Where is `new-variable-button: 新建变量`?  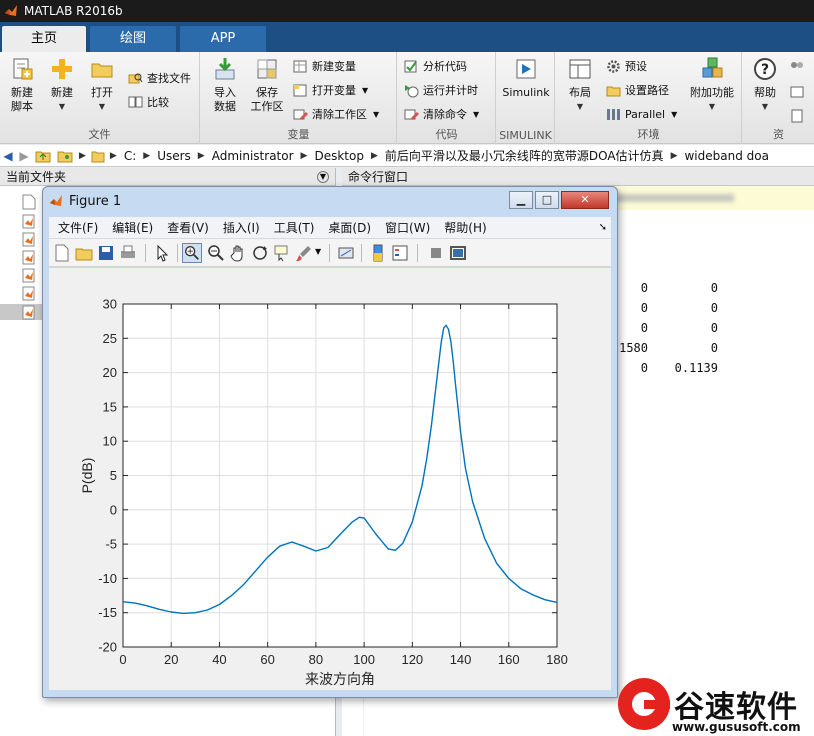 new-variable-button: 新建变量 is located at coordinates (324, 66).